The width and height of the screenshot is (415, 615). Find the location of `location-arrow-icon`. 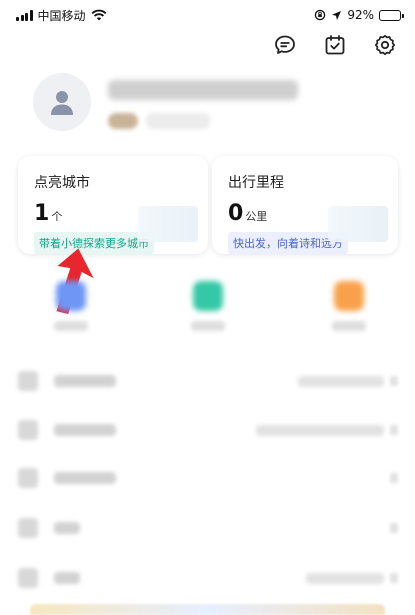

location-arrow-icon is located at coordinates (337, 15).